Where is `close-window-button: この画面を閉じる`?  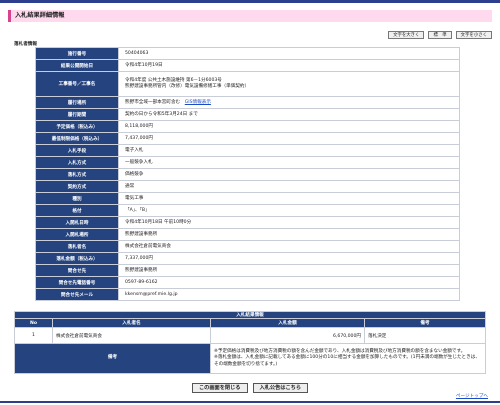
close-window-button: この画面を閉じる is located at coordinates (219, 388).